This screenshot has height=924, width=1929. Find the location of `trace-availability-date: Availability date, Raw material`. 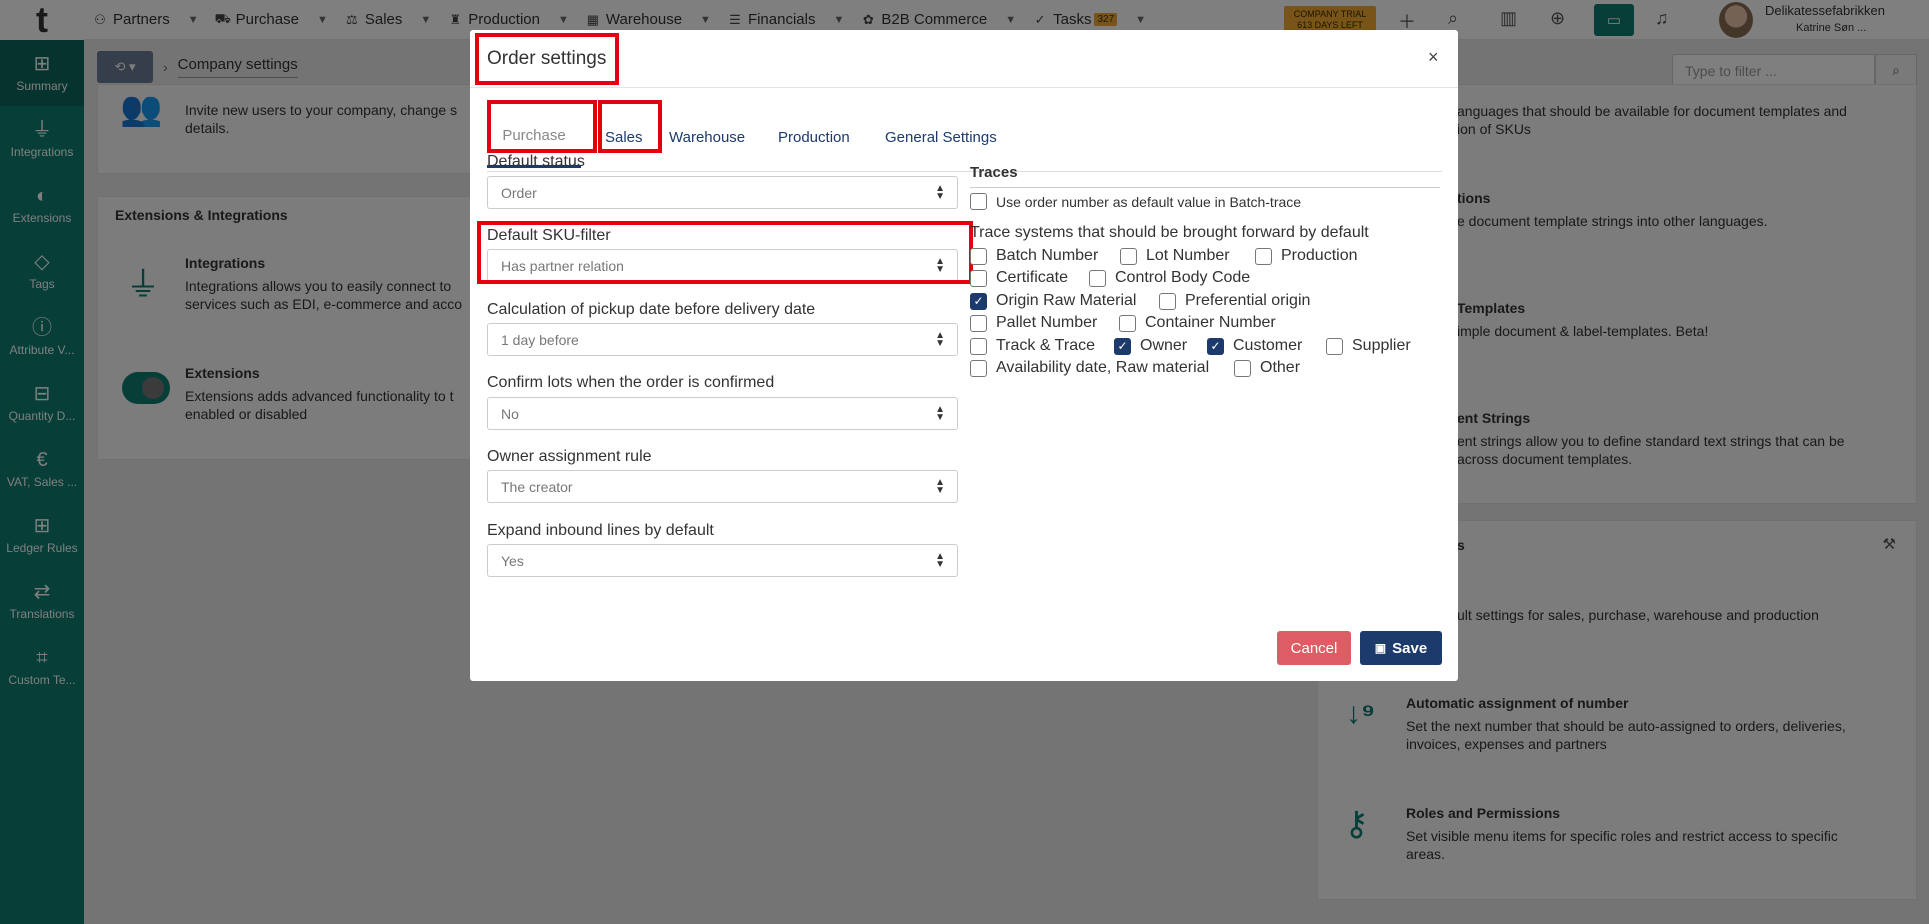

trace-availability-date: Availability date, Raw material is located at coordinates (1089, 368).